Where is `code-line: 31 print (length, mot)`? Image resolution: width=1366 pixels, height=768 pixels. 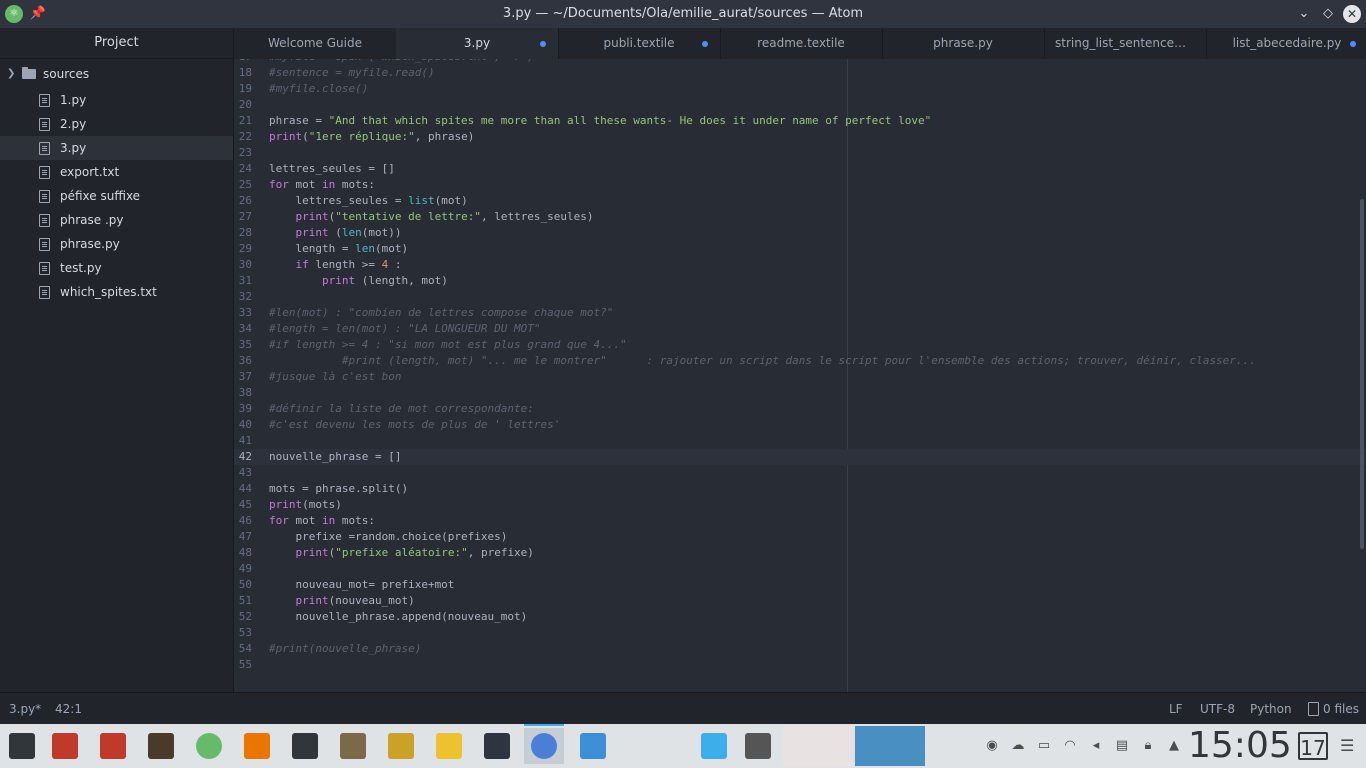 code-line: 31 print (length, mot) is located at coordinates (800, 281).